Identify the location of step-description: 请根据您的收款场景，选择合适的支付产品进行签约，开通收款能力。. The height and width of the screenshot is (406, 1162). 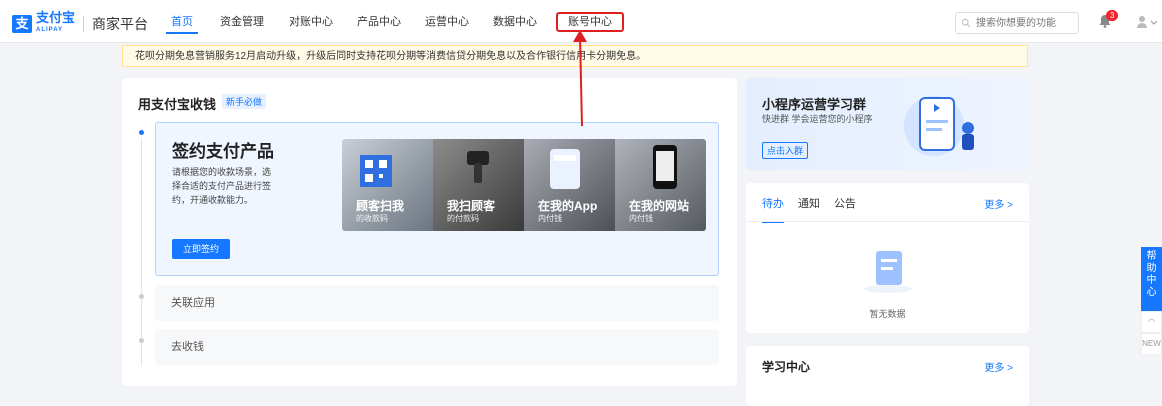
(222, 186).